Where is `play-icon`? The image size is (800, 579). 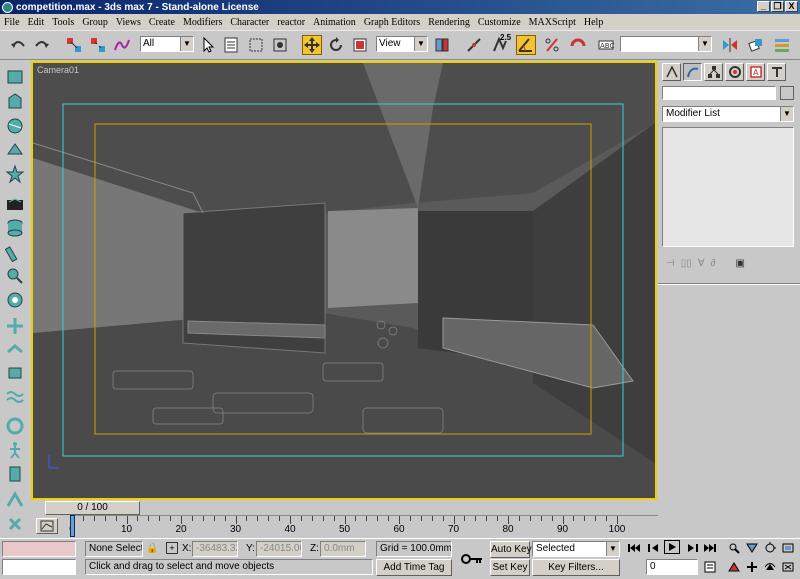
play-icon is located at coordinates (672, 547).